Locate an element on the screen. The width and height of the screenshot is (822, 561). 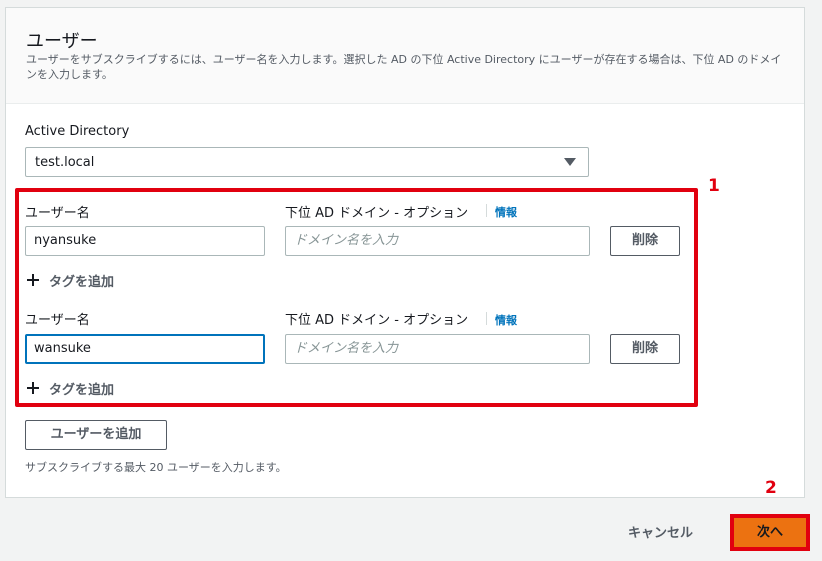
annotation-number-1: 1 is located at coordinates (714, 186).